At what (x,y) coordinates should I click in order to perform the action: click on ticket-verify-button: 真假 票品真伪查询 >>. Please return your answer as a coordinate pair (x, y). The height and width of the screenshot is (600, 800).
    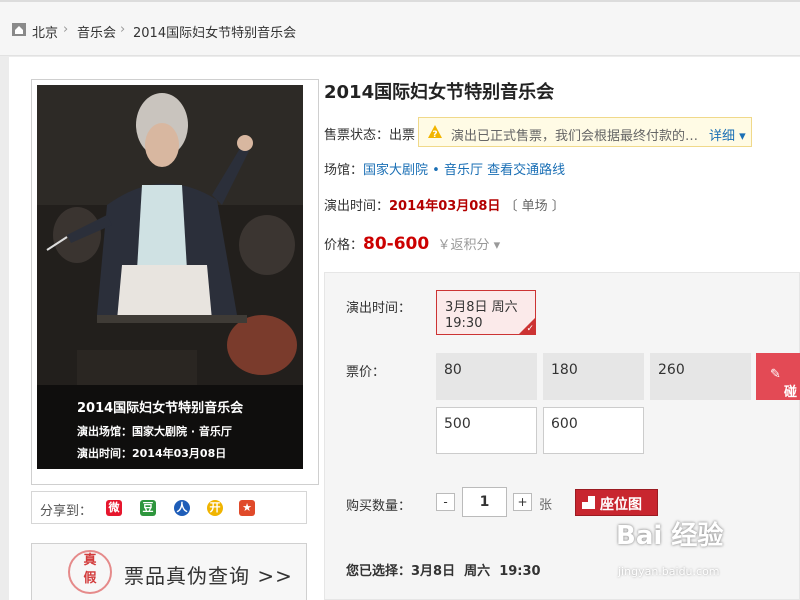
    Looking at the image, I should click on (169, 571).